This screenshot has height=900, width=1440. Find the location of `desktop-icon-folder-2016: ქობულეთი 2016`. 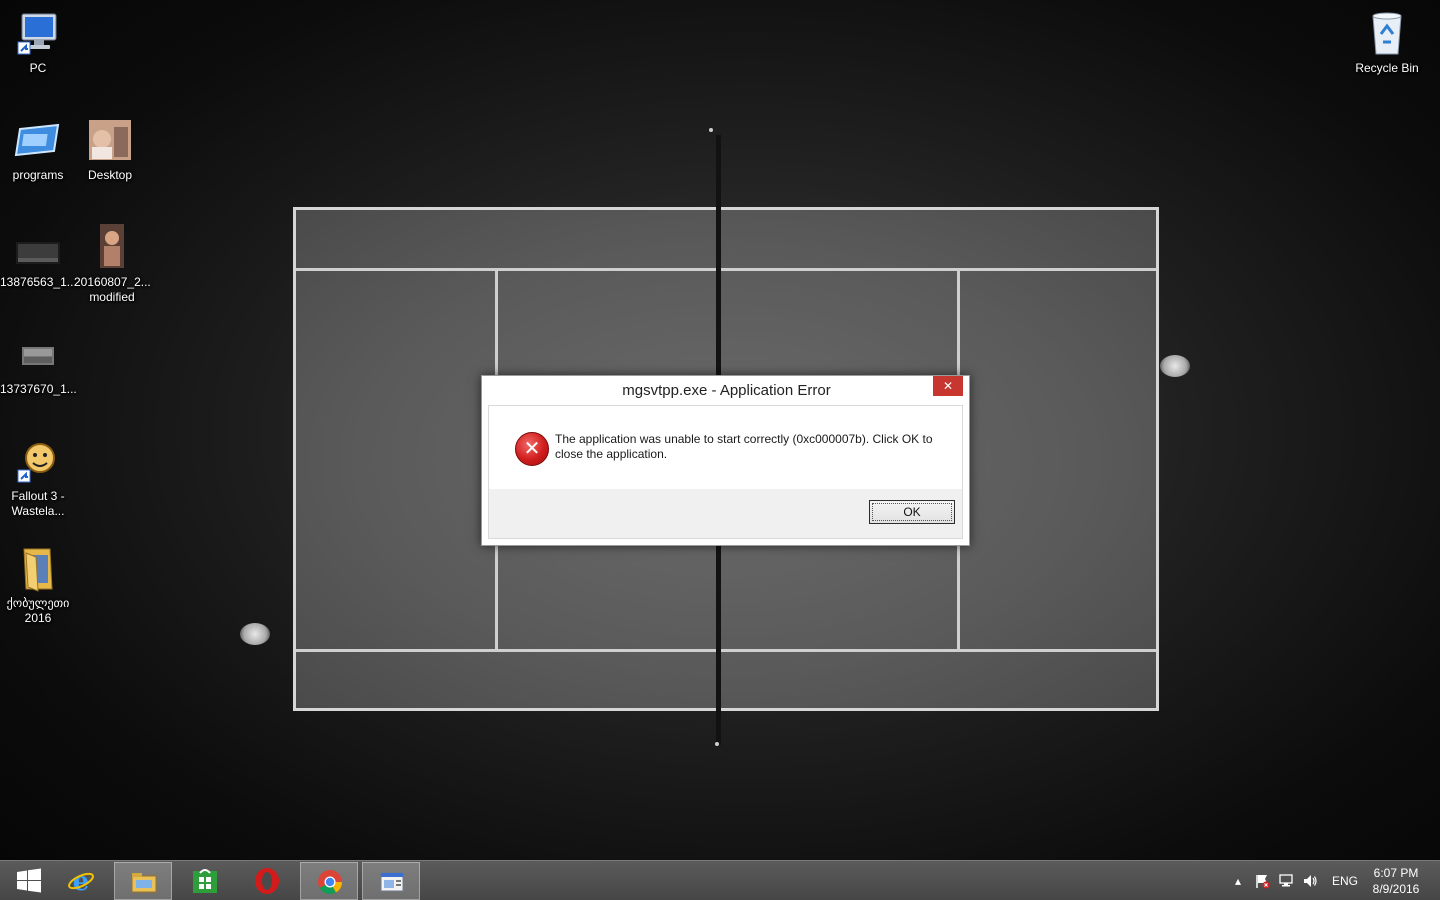

desktop-icon-folder-2016: ქობულეთი 2016 is located at coordinates (38, 585).